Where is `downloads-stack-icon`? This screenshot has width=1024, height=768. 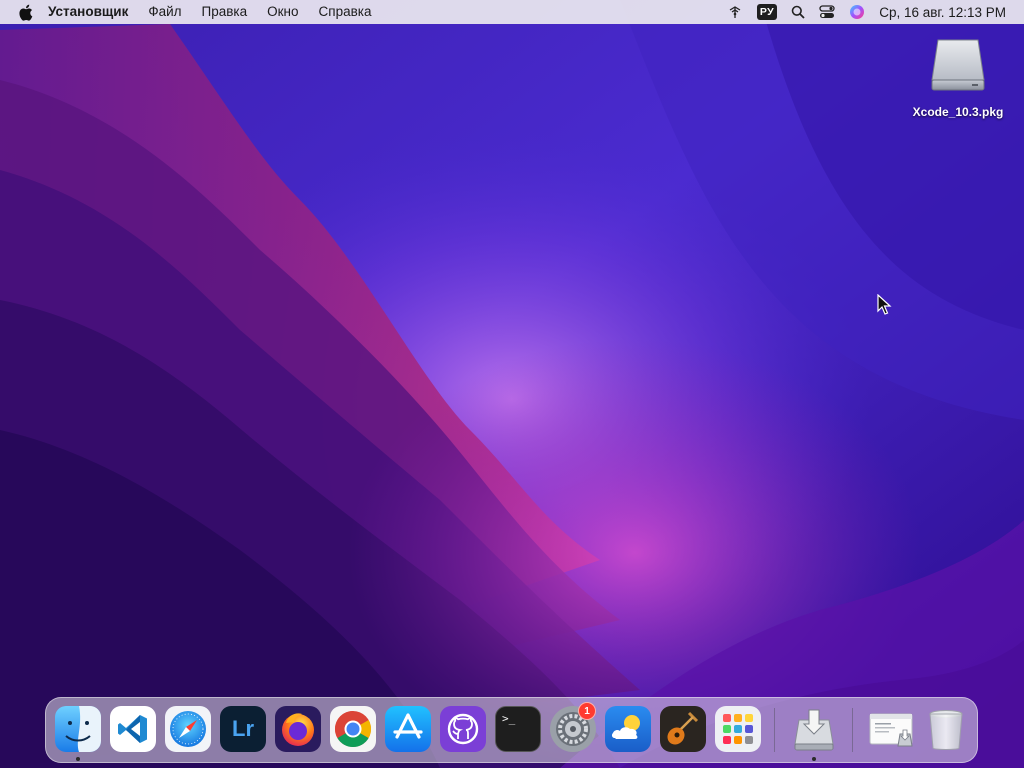 downloads-stack-icon is located at coordinates (891, 730).